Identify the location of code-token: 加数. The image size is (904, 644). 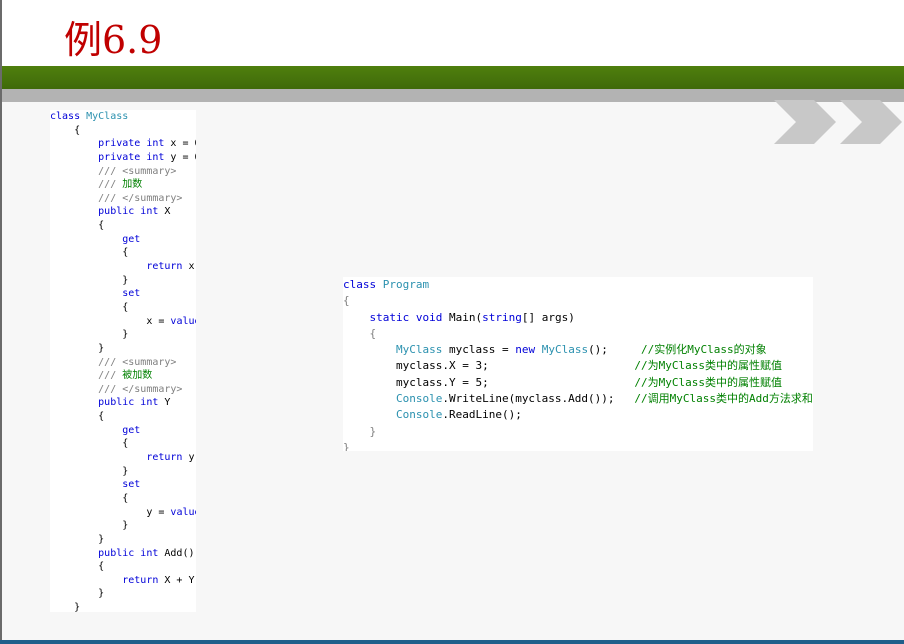
(132, 185).